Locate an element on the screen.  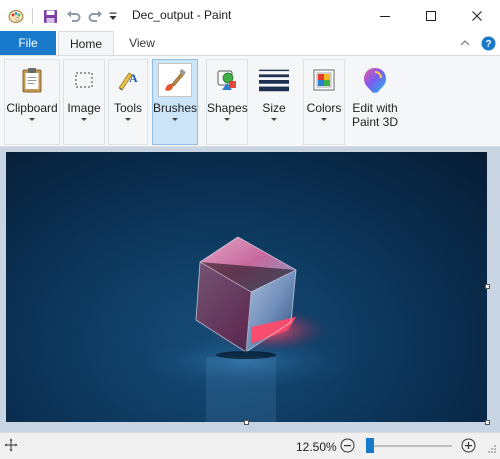
zoom-out-button is located at coordinates (348, 446).